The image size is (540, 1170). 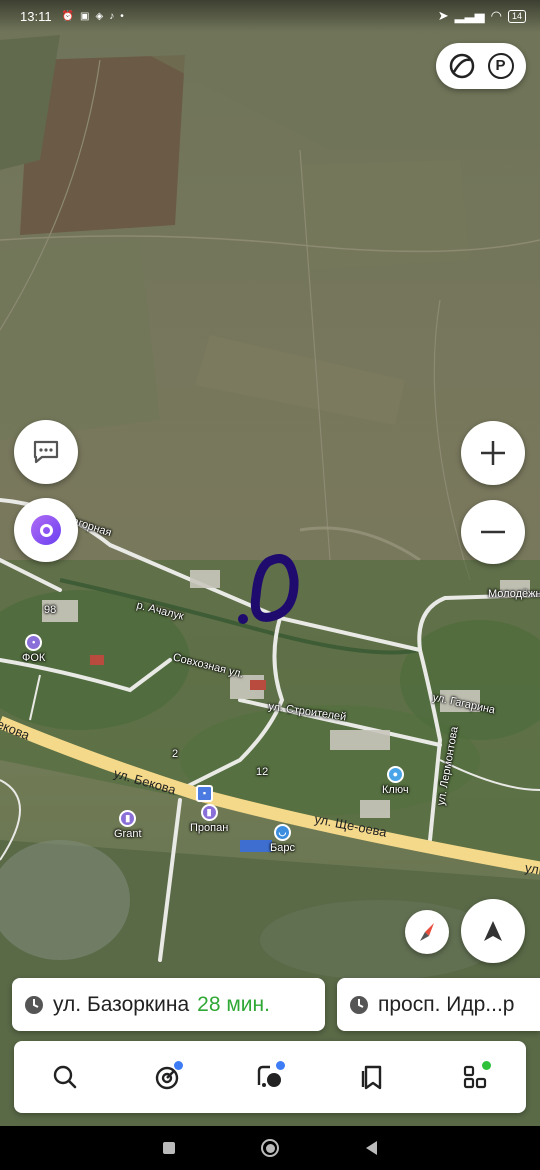 What do you see at coordinates (168, 1077) in the screenshot?
I see `tab-navigator` at bounding box center [168, 1077].